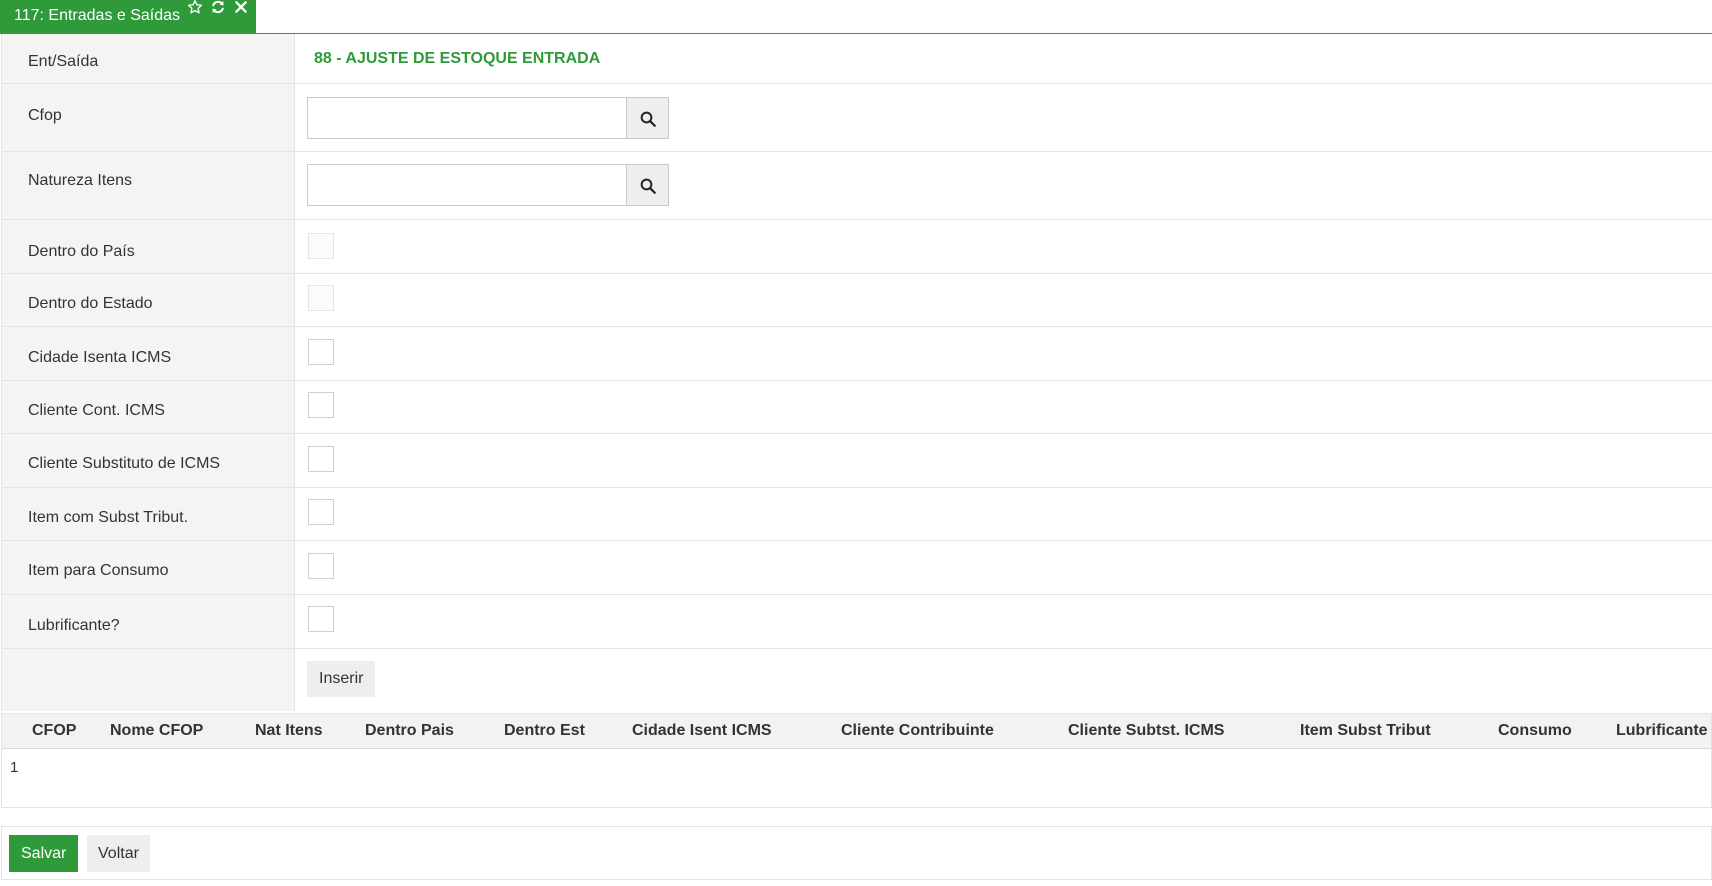 The image size is (1712, 886). I want to click on label-cell: Dentro do Estado, so click(148, 300).